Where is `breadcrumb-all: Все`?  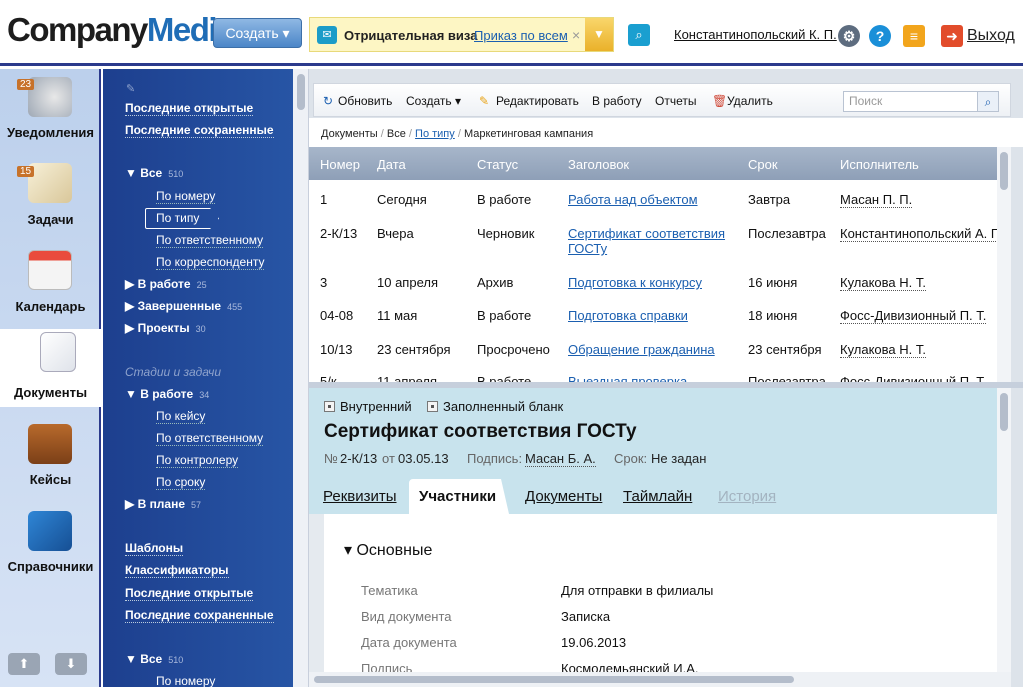 breadcrumb-all: Все is located at coordinates (396, 134).